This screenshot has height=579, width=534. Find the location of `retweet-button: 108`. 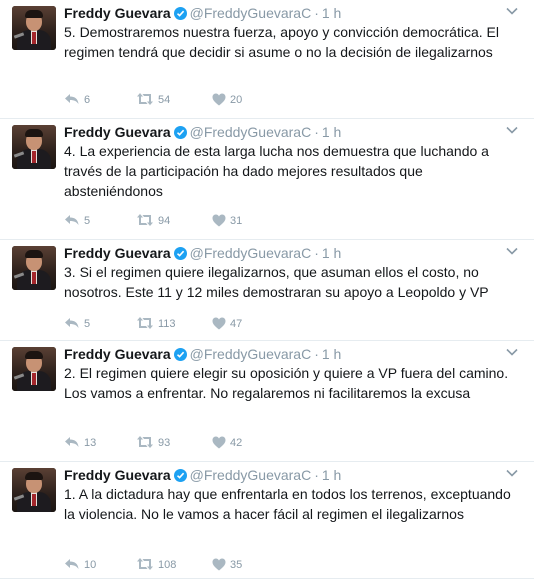

retweet-button: 108 is located at coordinates (156, 565).